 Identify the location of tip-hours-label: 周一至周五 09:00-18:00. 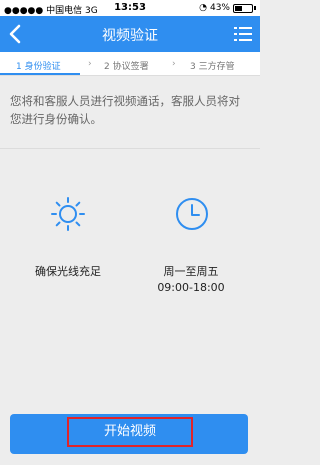
(191, 279).